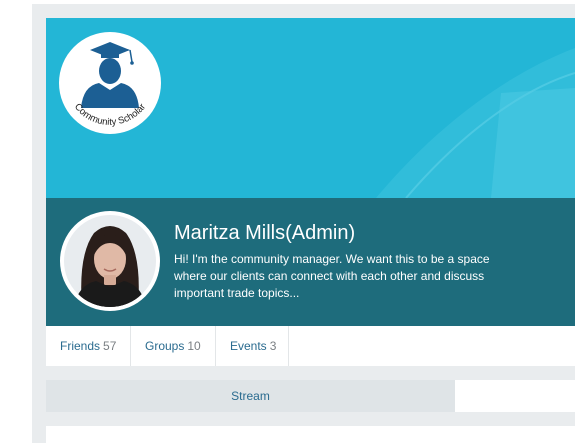 This screenshot has width=575, height=443. I want to click on stat-friends-label: Friends, so click(80, 346).